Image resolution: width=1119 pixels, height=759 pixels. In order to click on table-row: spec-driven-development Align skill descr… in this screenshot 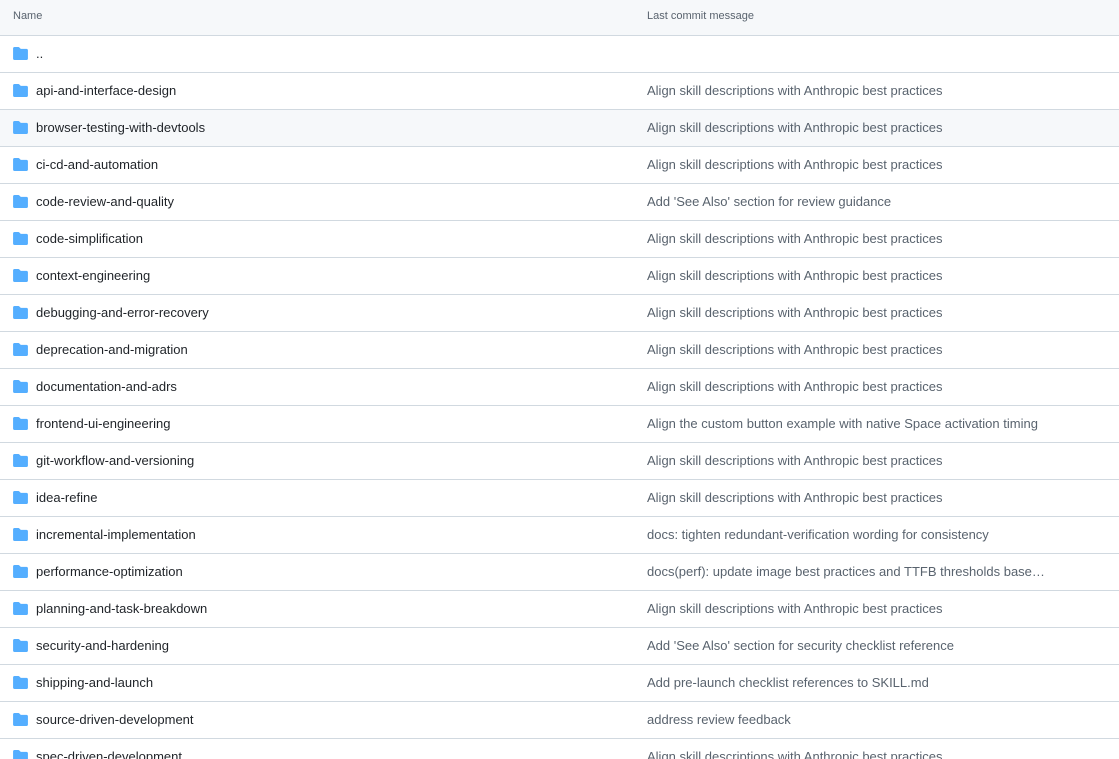, I will do `click(559, 749)`.